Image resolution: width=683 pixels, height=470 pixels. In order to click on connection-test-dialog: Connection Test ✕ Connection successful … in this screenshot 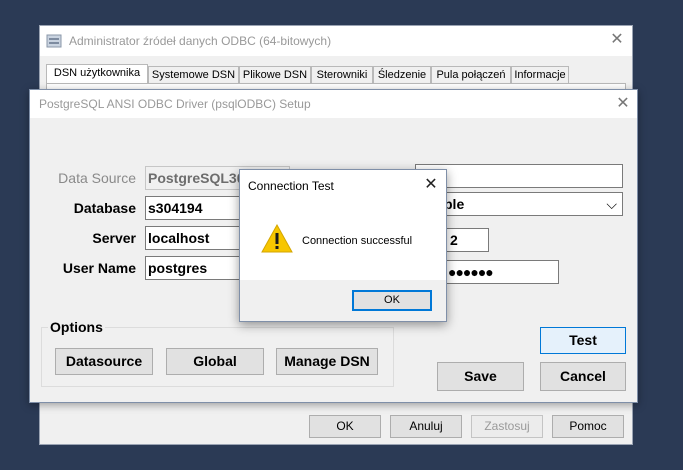, I will do `click(343, 245)`.